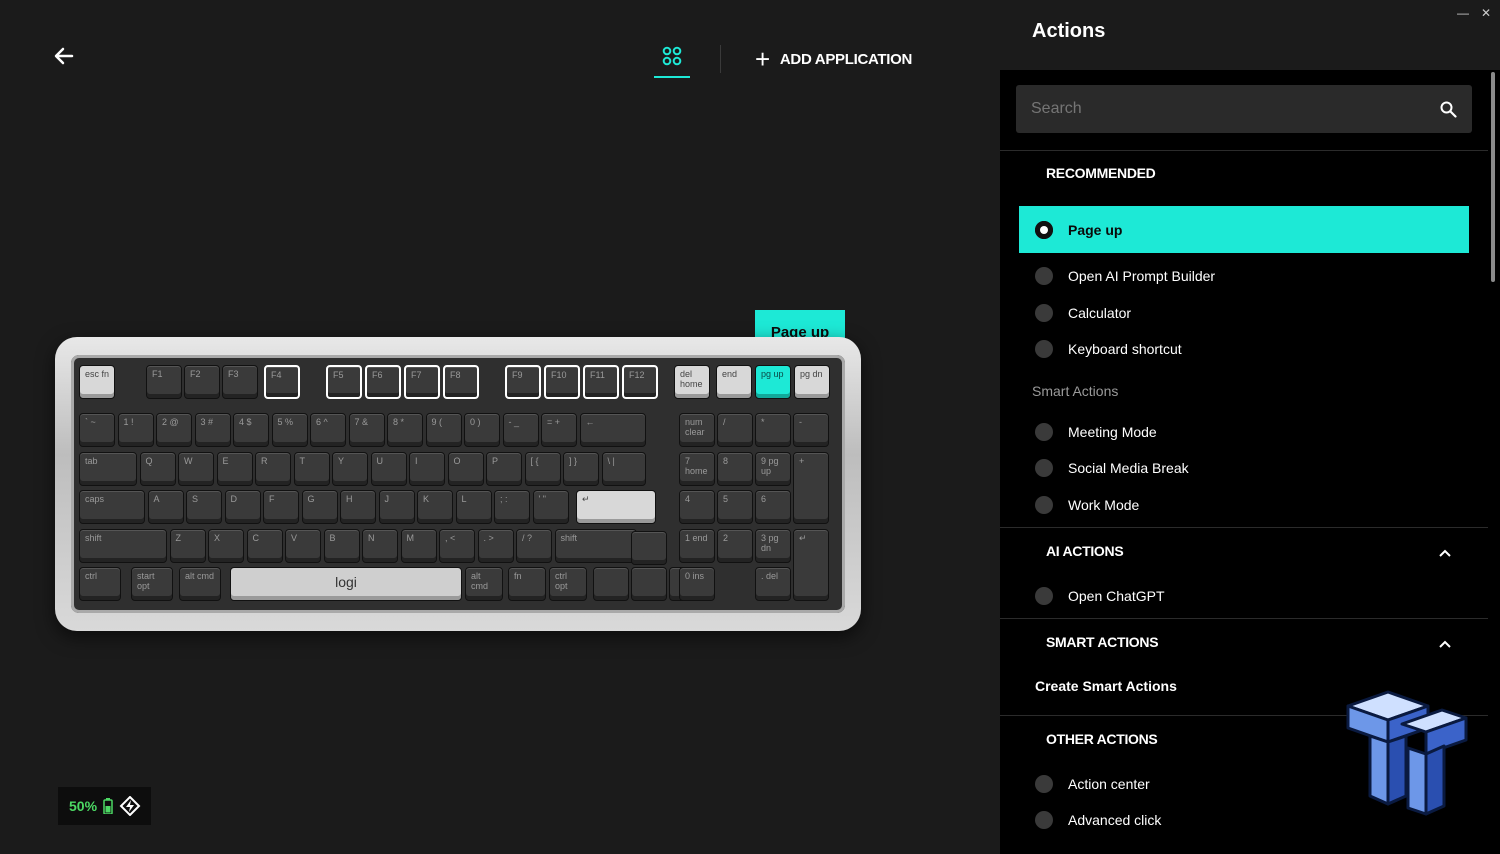 Image resolution: width=1500 pixels, height=854 pixels. What do you see at coordinates (1235, 109) in the screenshot?
I see `search-input` at bounding box center [1235, 109].